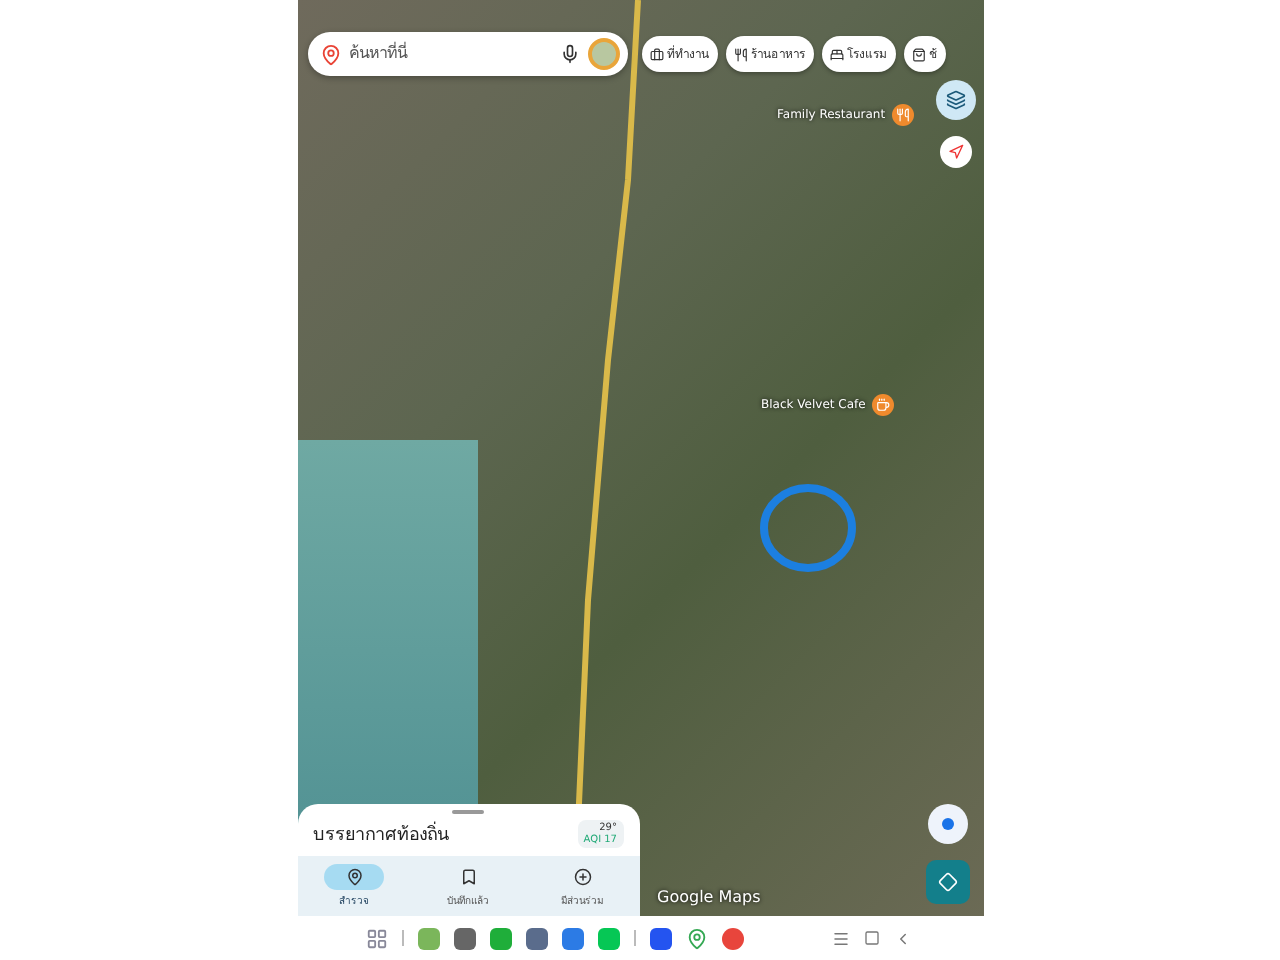 The height and width of the screenshot is (960, 1280). I want to click on map-pin-logo-icon, so click(330, 54).